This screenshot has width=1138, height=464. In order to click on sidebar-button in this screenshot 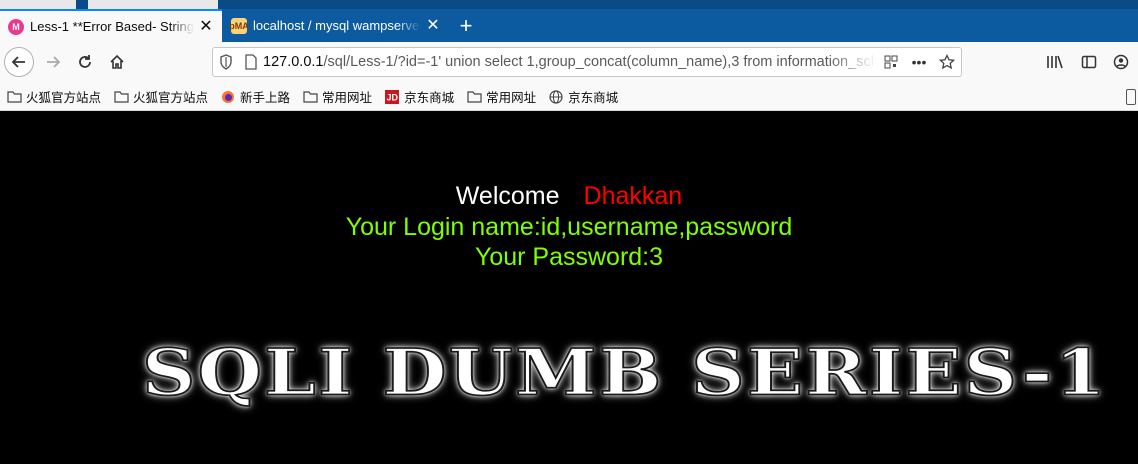, I will do `click(1089, 62)`.